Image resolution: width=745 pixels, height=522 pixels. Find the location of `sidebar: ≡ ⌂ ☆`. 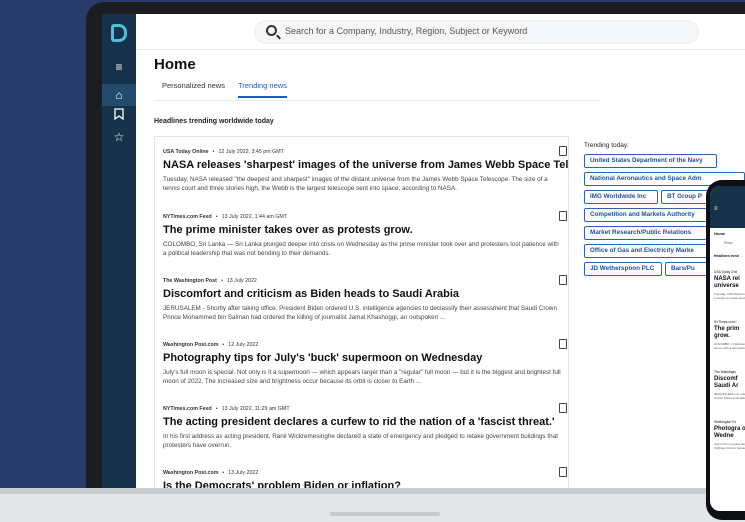

sidebar: ≡ ⌂ ☆ is located at coordinates (119, 251).